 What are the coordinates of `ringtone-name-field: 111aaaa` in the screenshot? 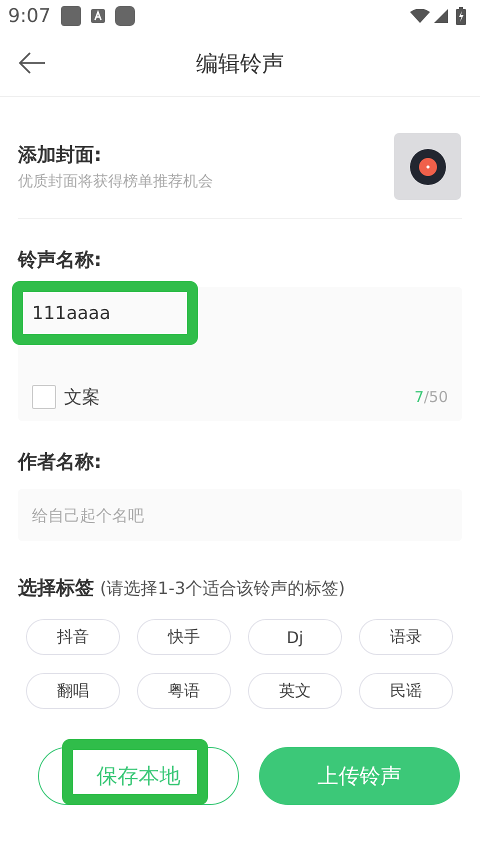 It's located at (102, 313).